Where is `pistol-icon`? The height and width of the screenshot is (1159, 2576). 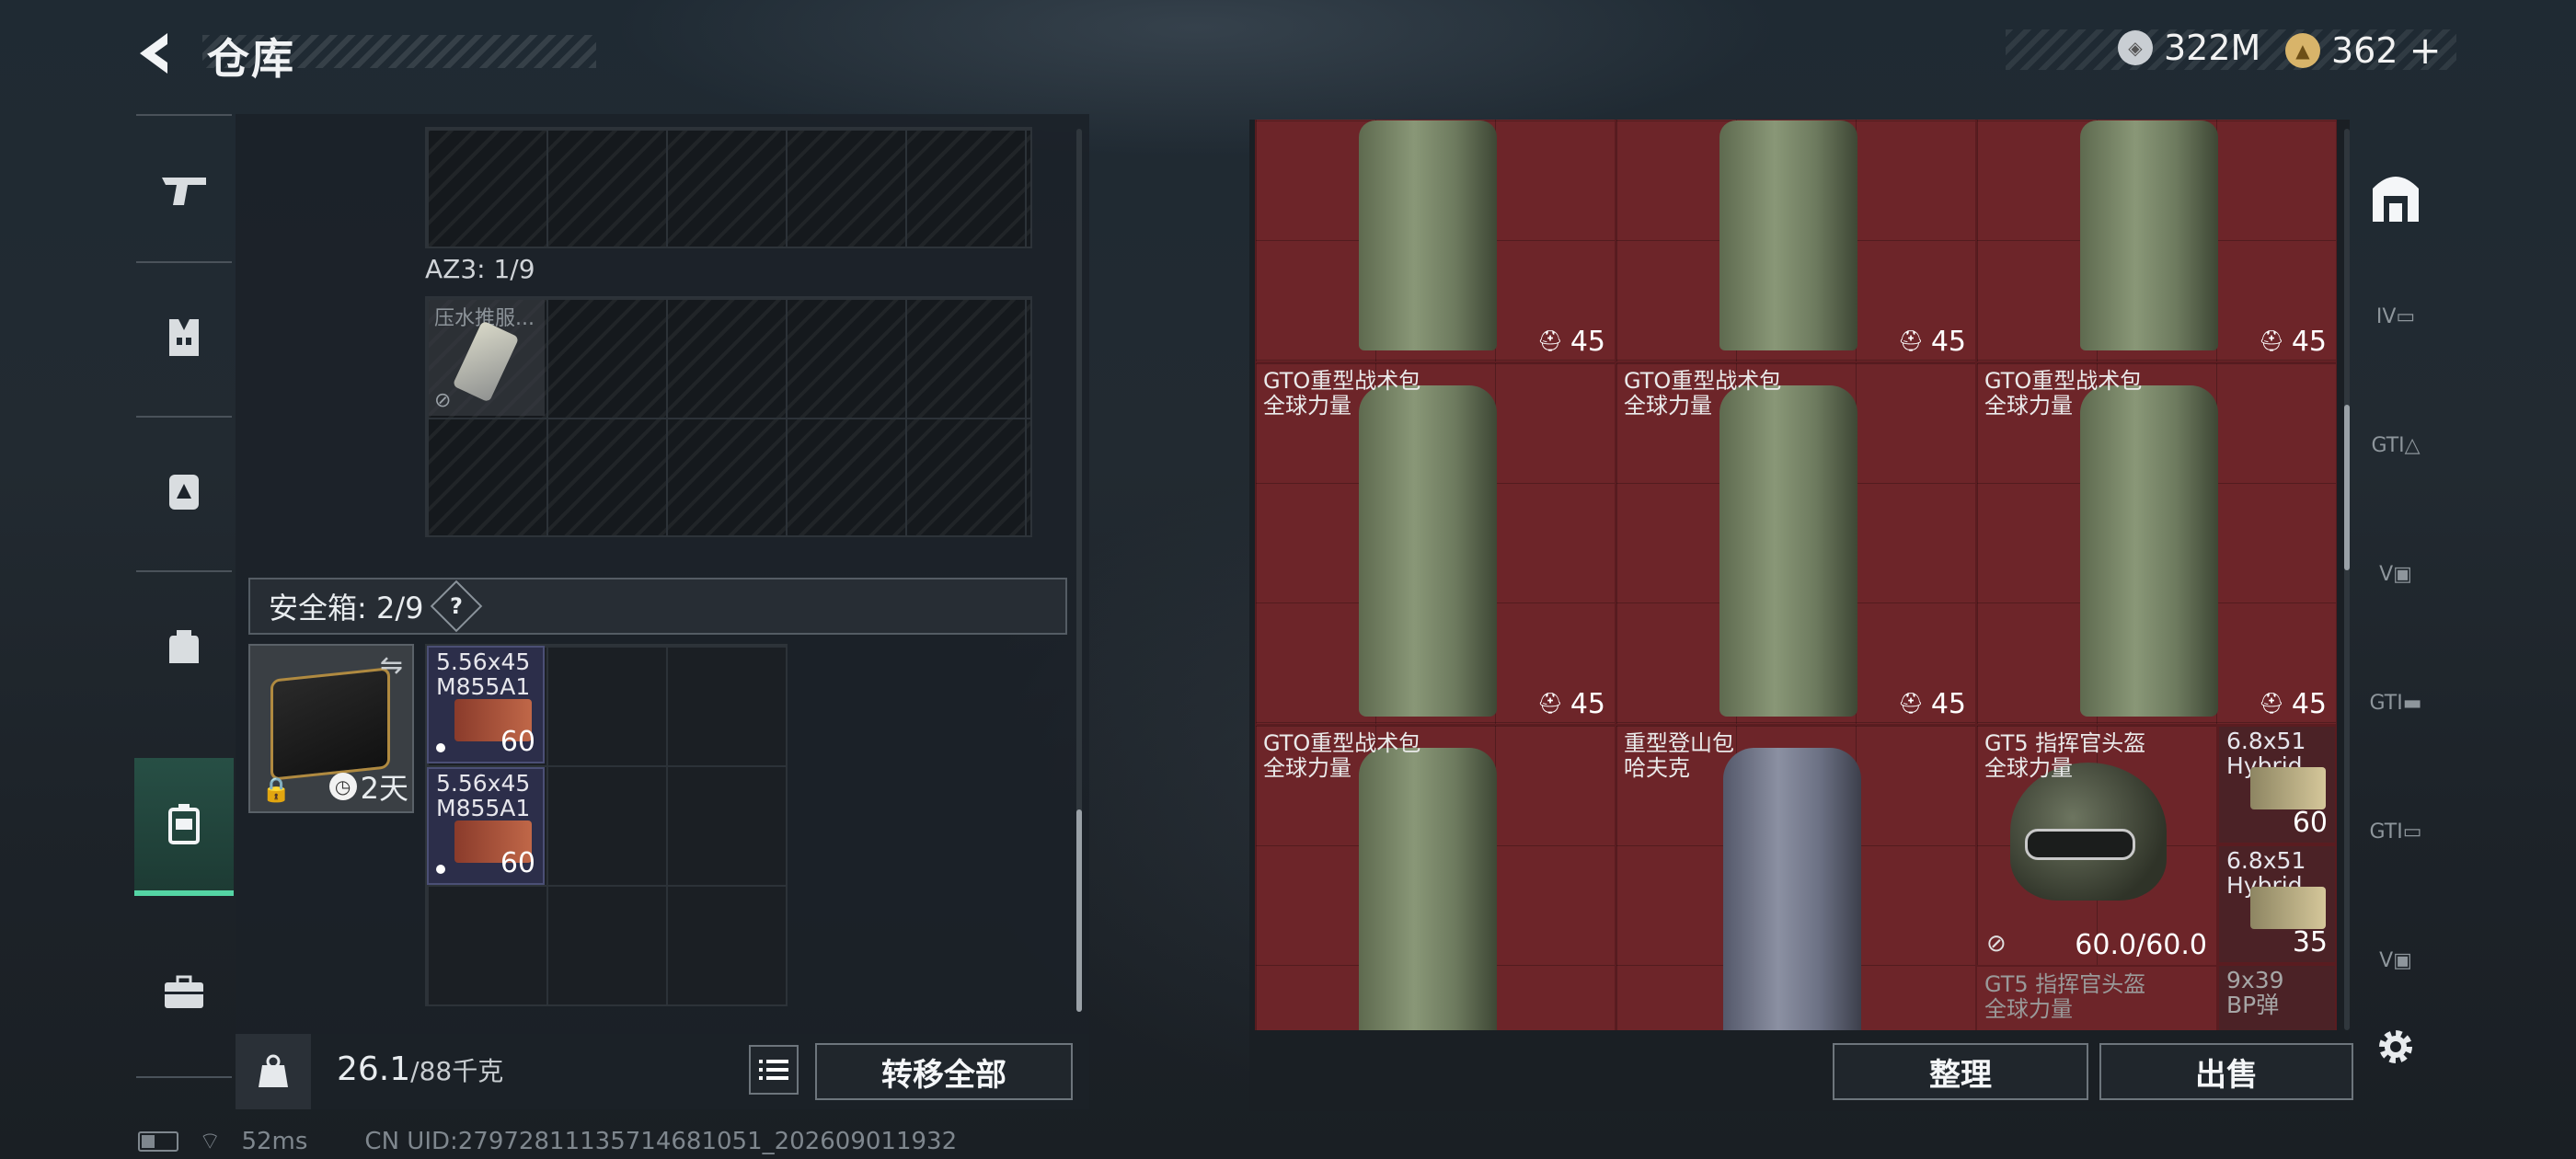
pistol-icon is located at coordinates (184, 191).